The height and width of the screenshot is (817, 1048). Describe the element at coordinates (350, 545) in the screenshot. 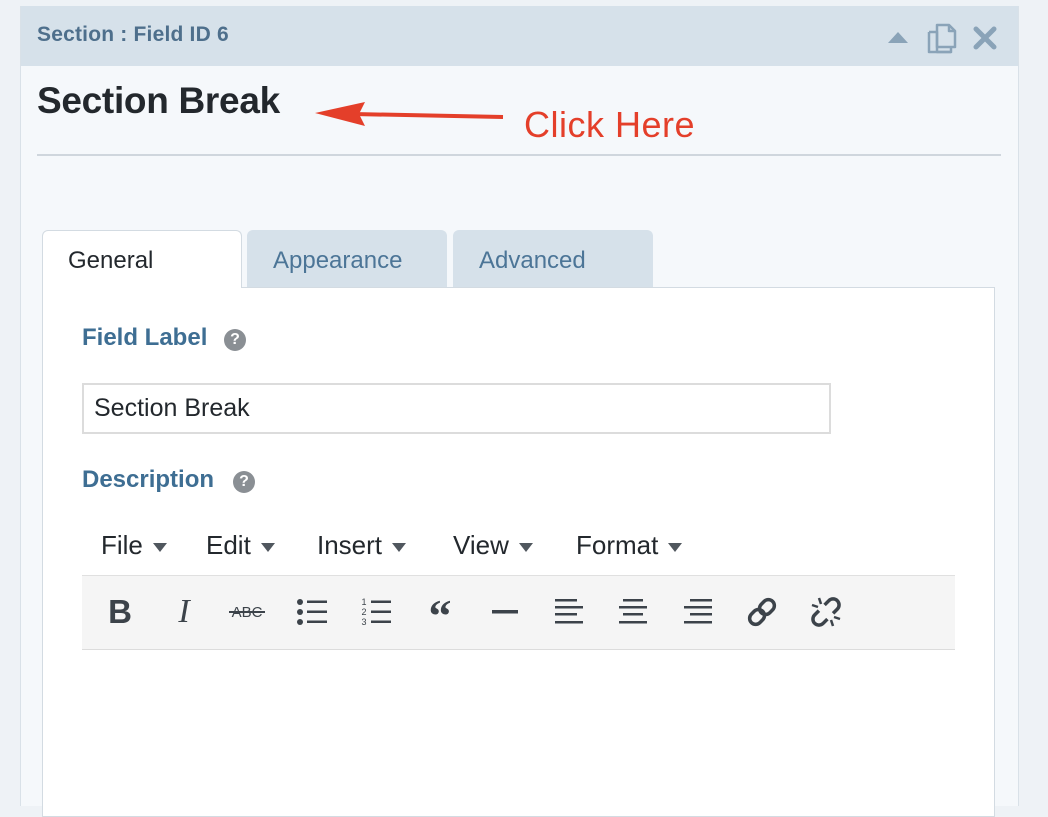

I see `menu-insert-label: Insert` at that location.